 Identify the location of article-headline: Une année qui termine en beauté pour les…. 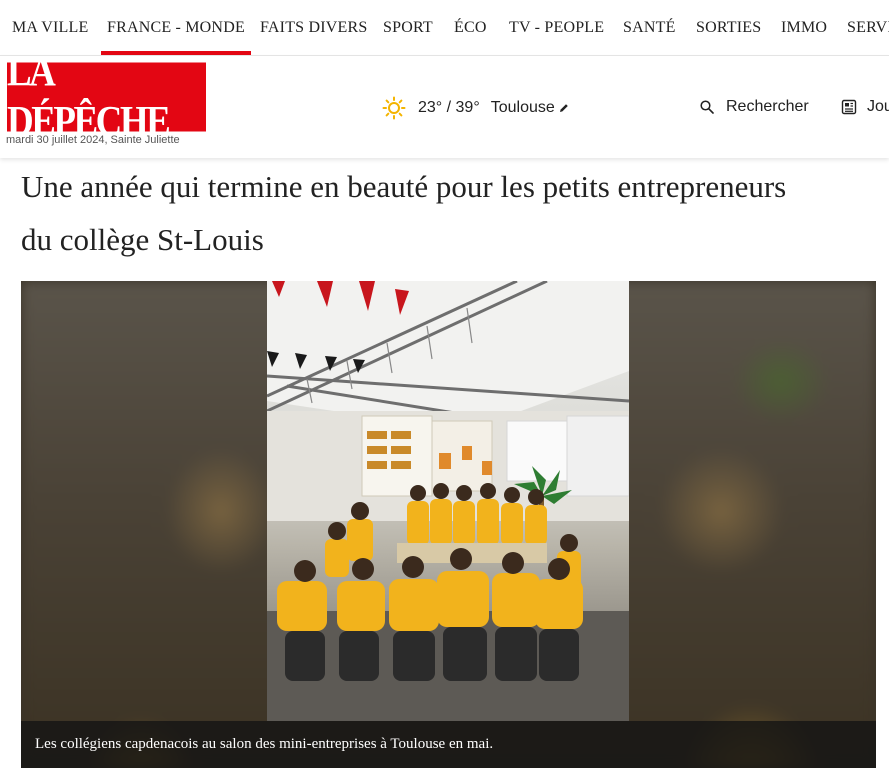
(404, 213).